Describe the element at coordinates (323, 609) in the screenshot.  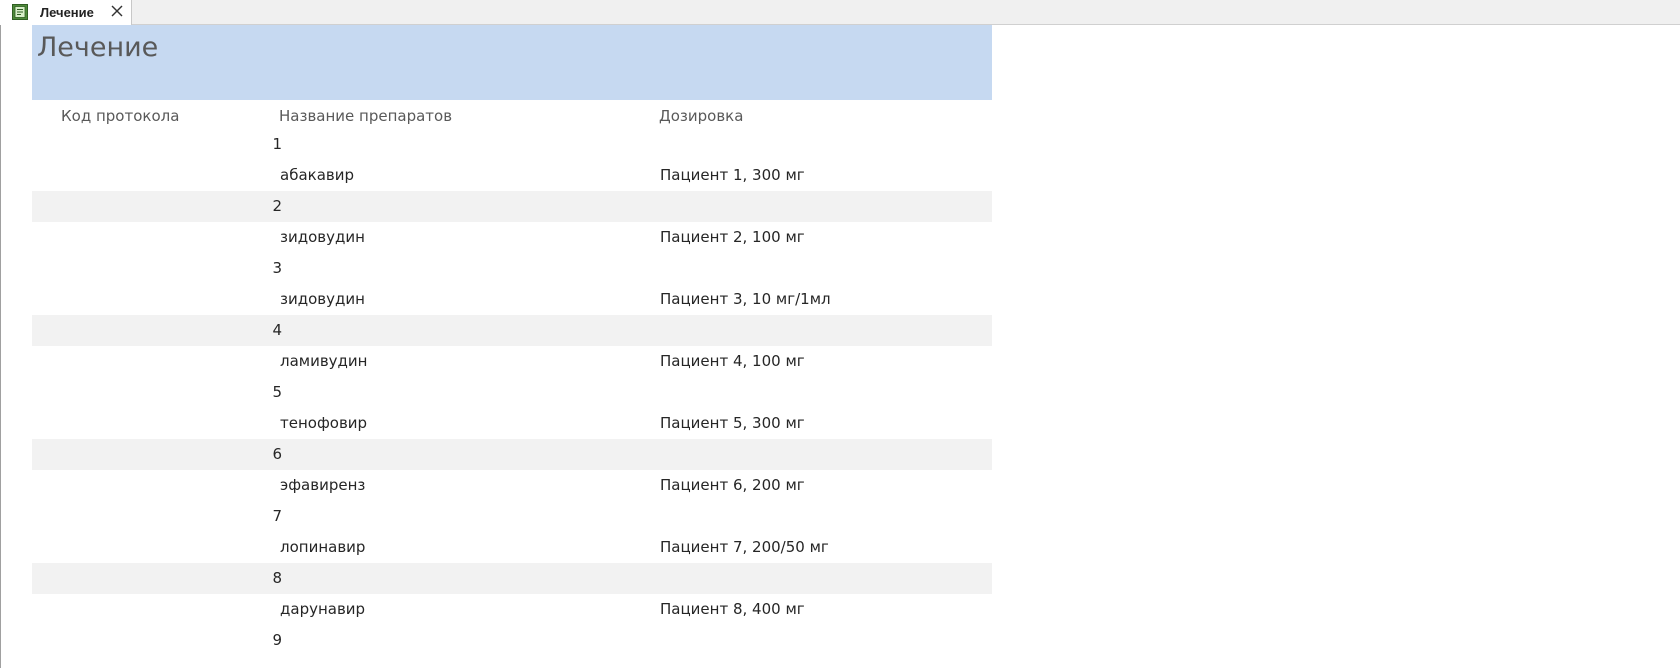
I see `drug-name-cell: дарунавир` at that location.